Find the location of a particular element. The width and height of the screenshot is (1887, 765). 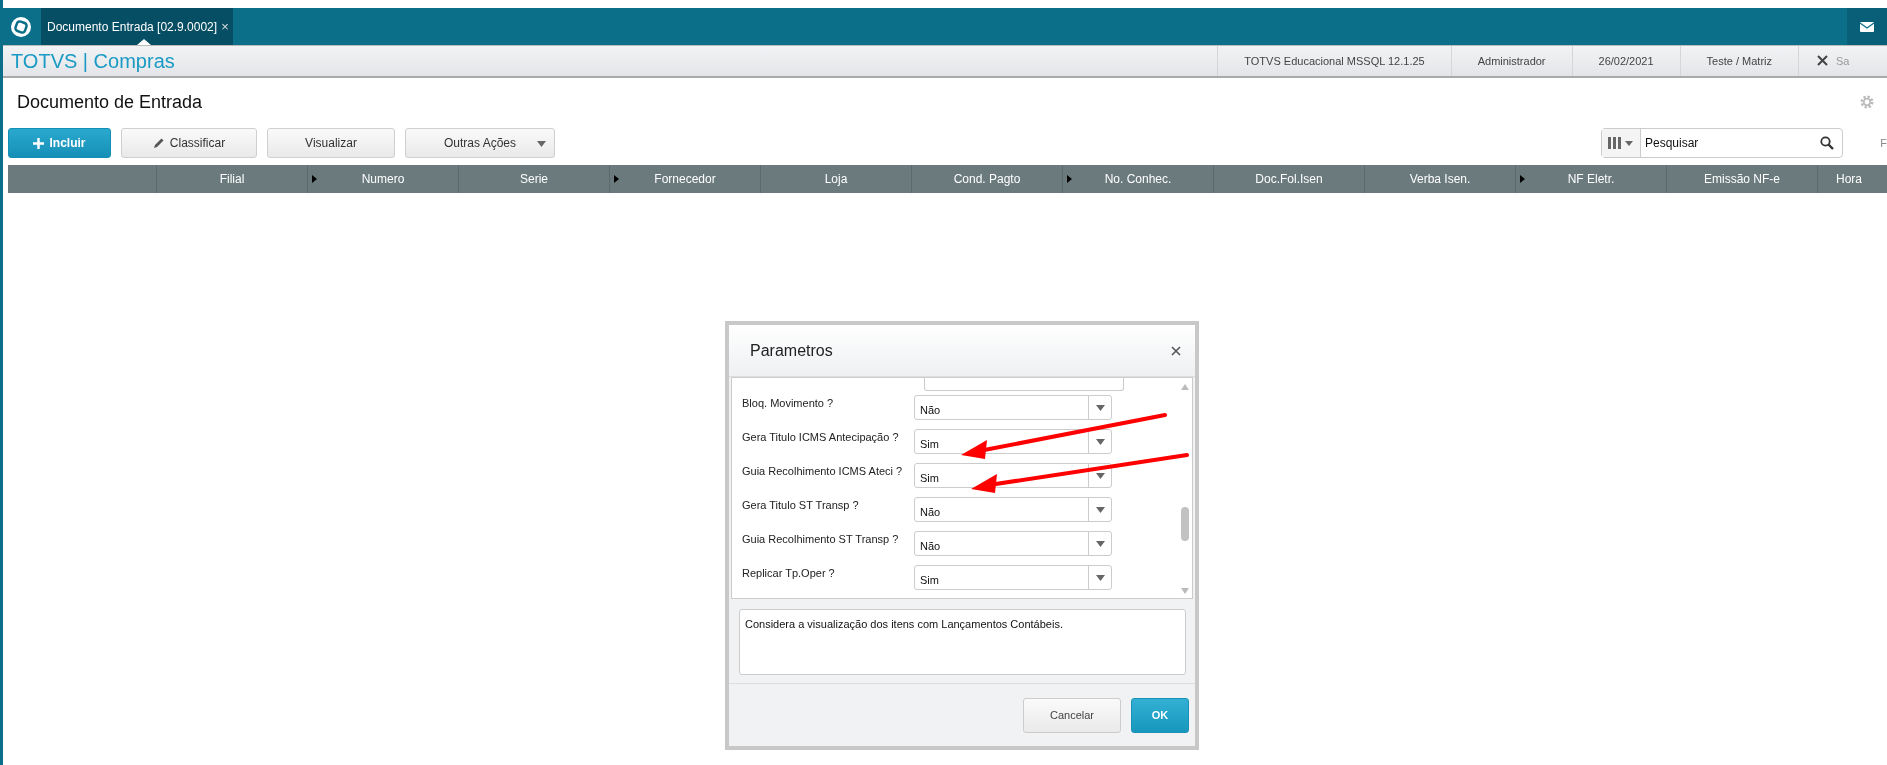

search-icon is located at coordinates (1827, 143).